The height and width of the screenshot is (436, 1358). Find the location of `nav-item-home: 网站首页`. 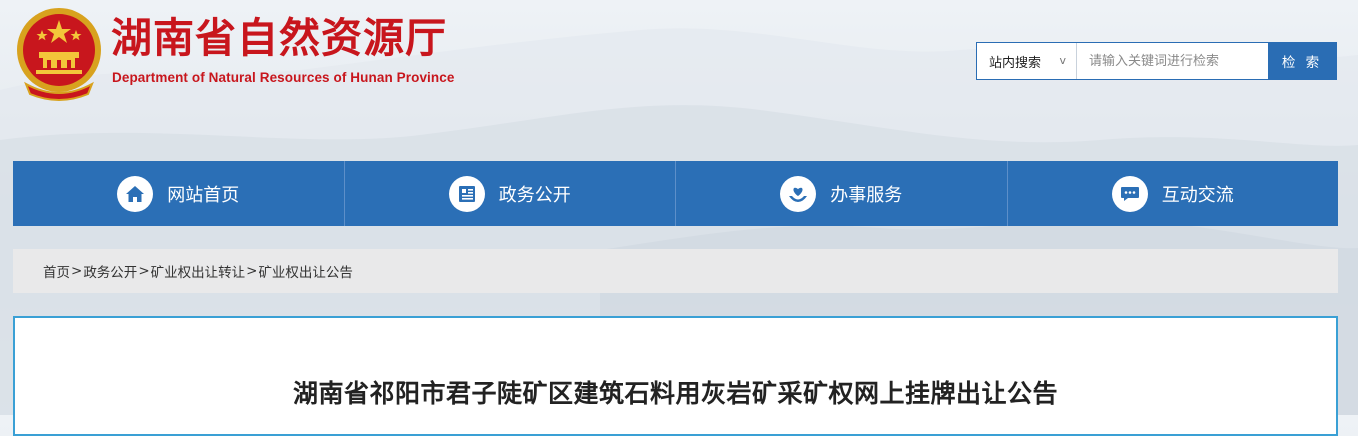

nav-item-home: 网站首页 is located at coordinates (179, 193).